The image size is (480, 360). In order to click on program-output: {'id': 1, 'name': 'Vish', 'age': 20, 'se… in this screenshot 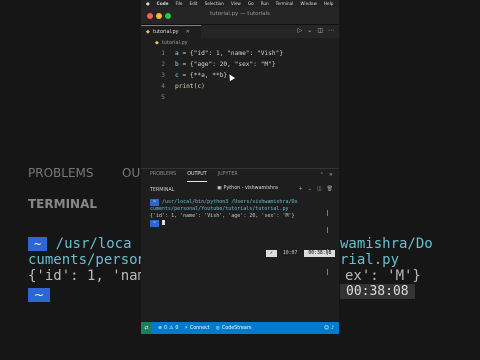, I will do `click(222, 216)`.